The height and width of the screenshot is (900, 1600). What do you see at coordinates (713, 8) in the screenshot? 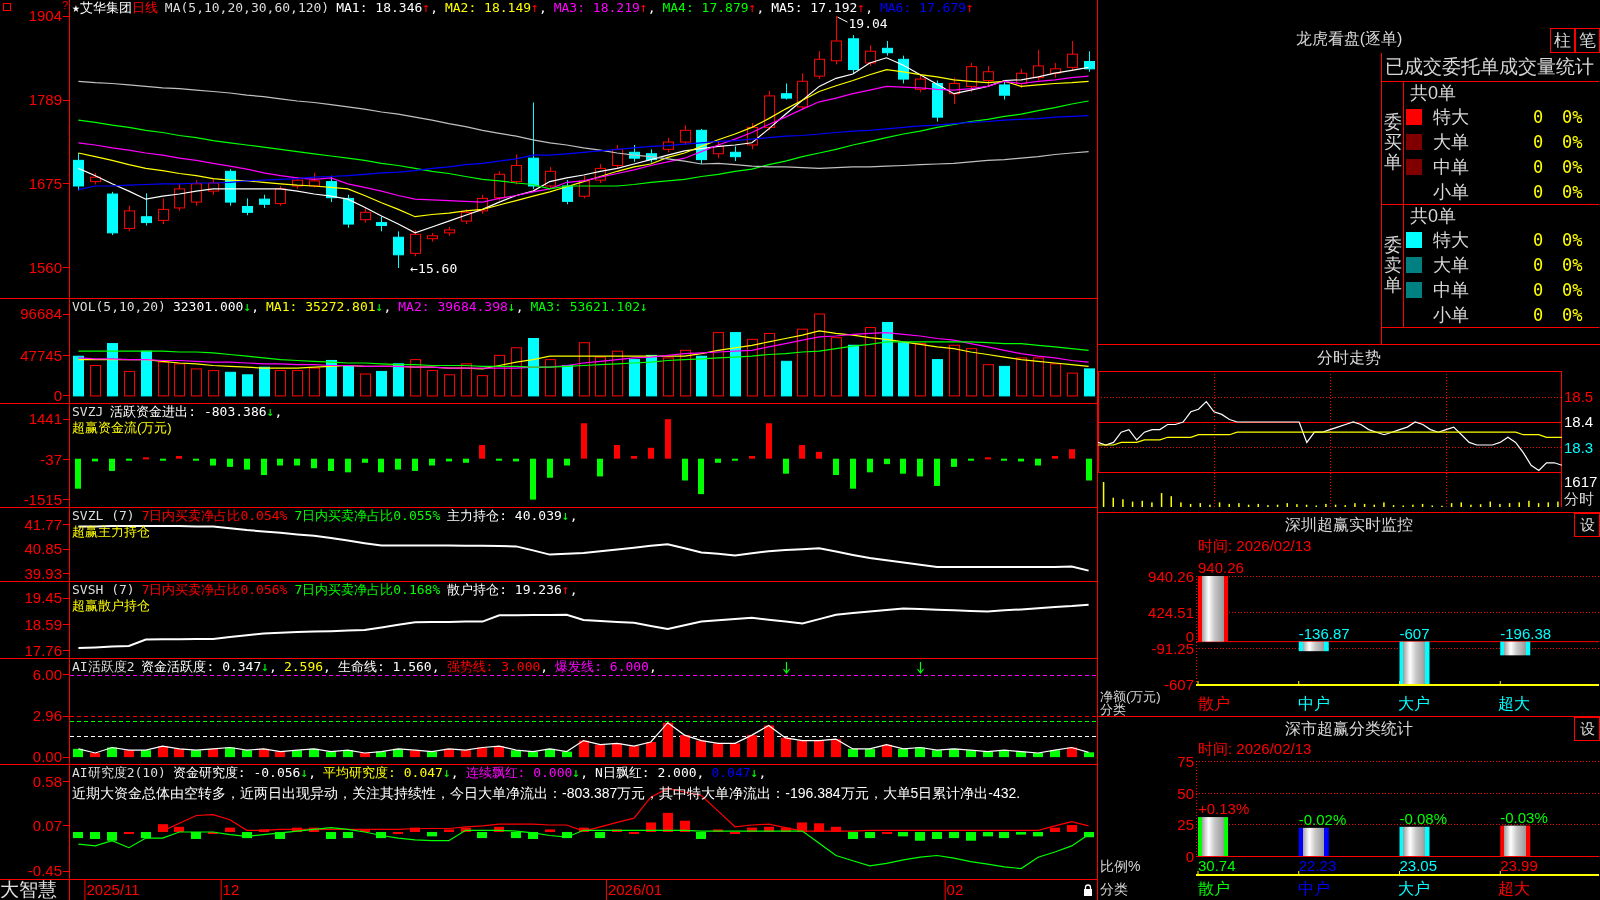
I see `indicator-reading: MA4: 17.879↑,` at bounding box center [713, 8].